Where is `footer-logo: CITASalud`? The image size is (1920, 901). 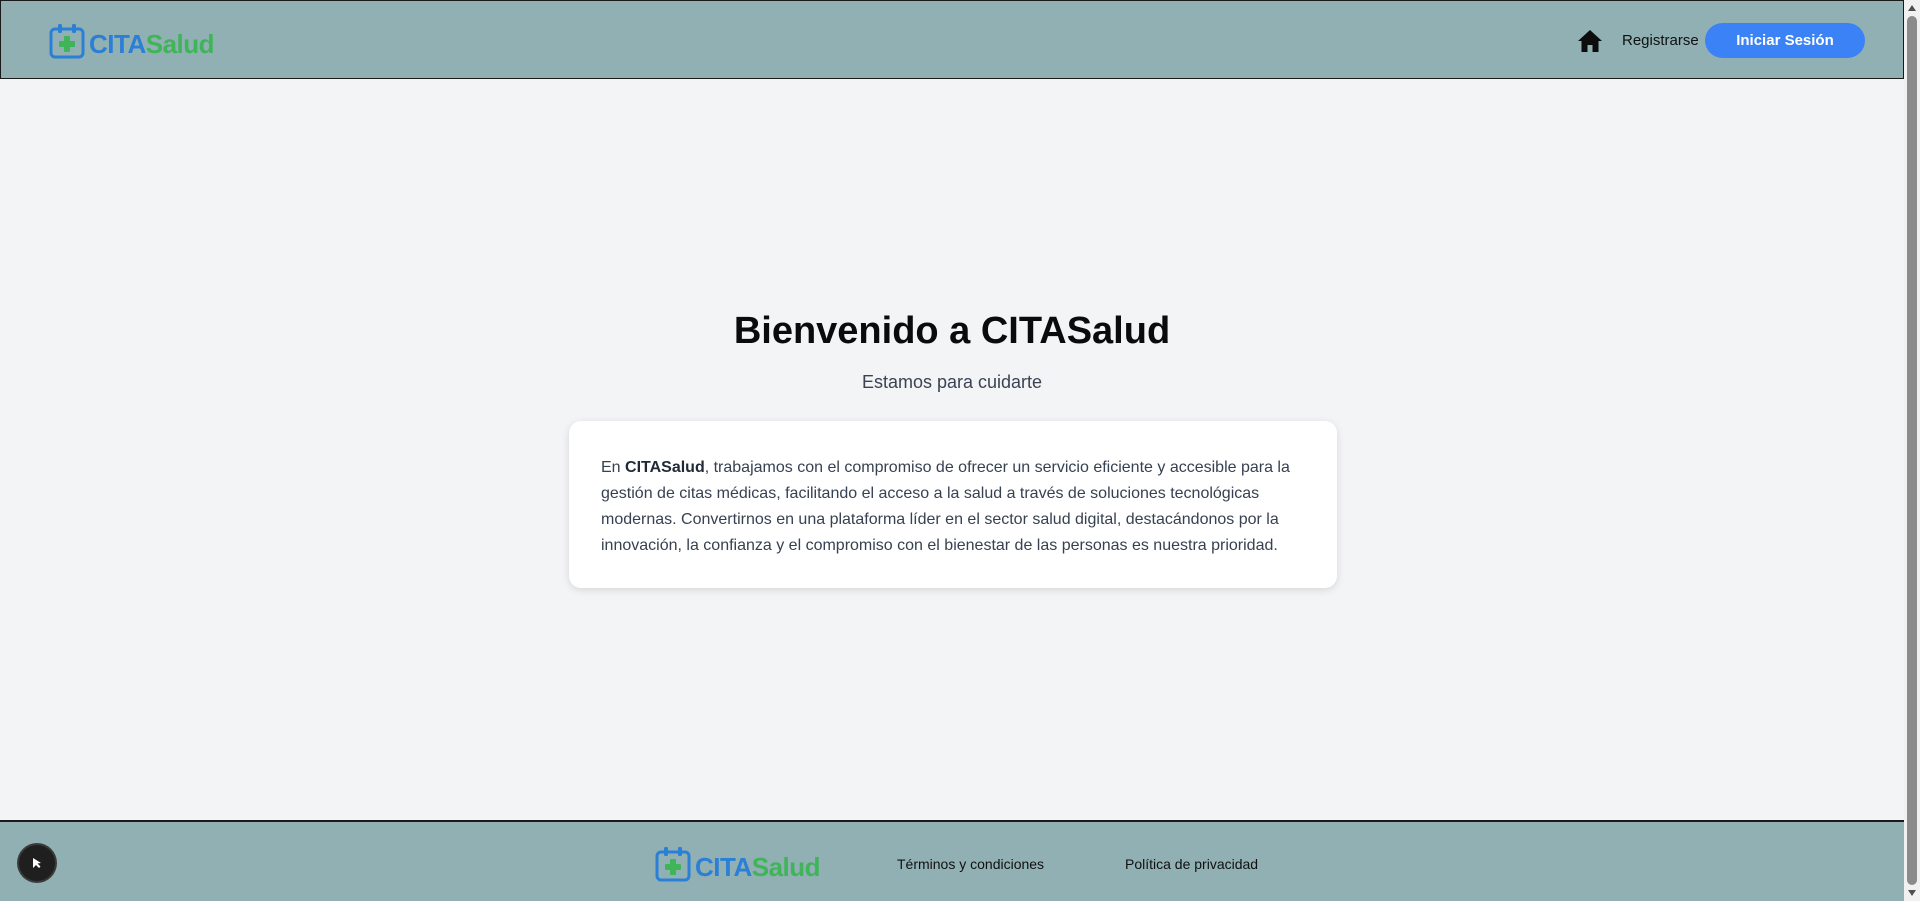
footer-logo: CITASalud is located at coordinates (738, 866).